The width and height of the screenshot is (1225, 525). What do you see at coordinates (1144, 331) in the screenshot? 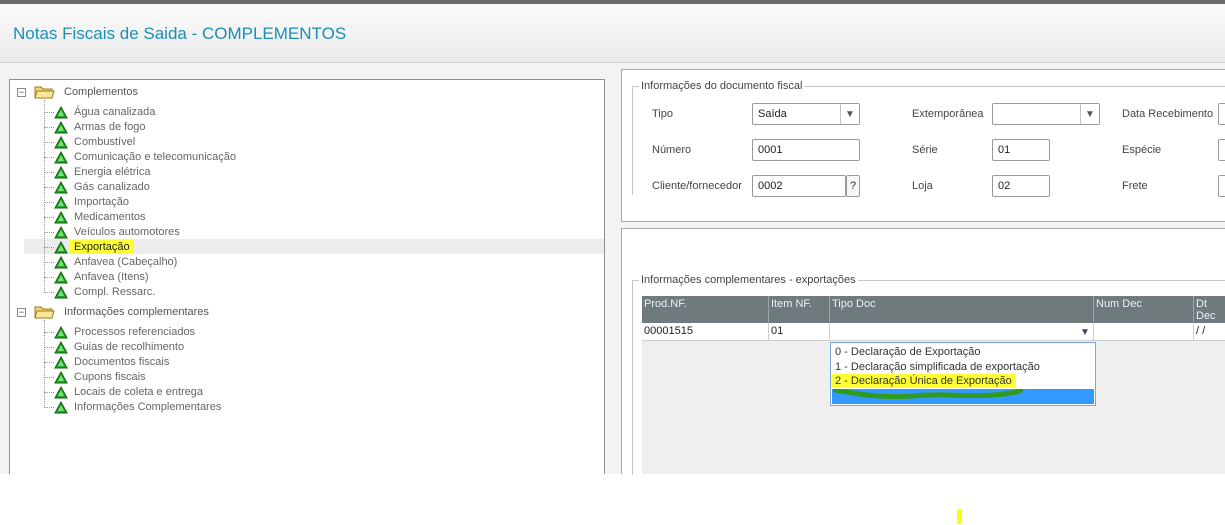
I see `cell-num-dec` at bounding box center [1144, 331].